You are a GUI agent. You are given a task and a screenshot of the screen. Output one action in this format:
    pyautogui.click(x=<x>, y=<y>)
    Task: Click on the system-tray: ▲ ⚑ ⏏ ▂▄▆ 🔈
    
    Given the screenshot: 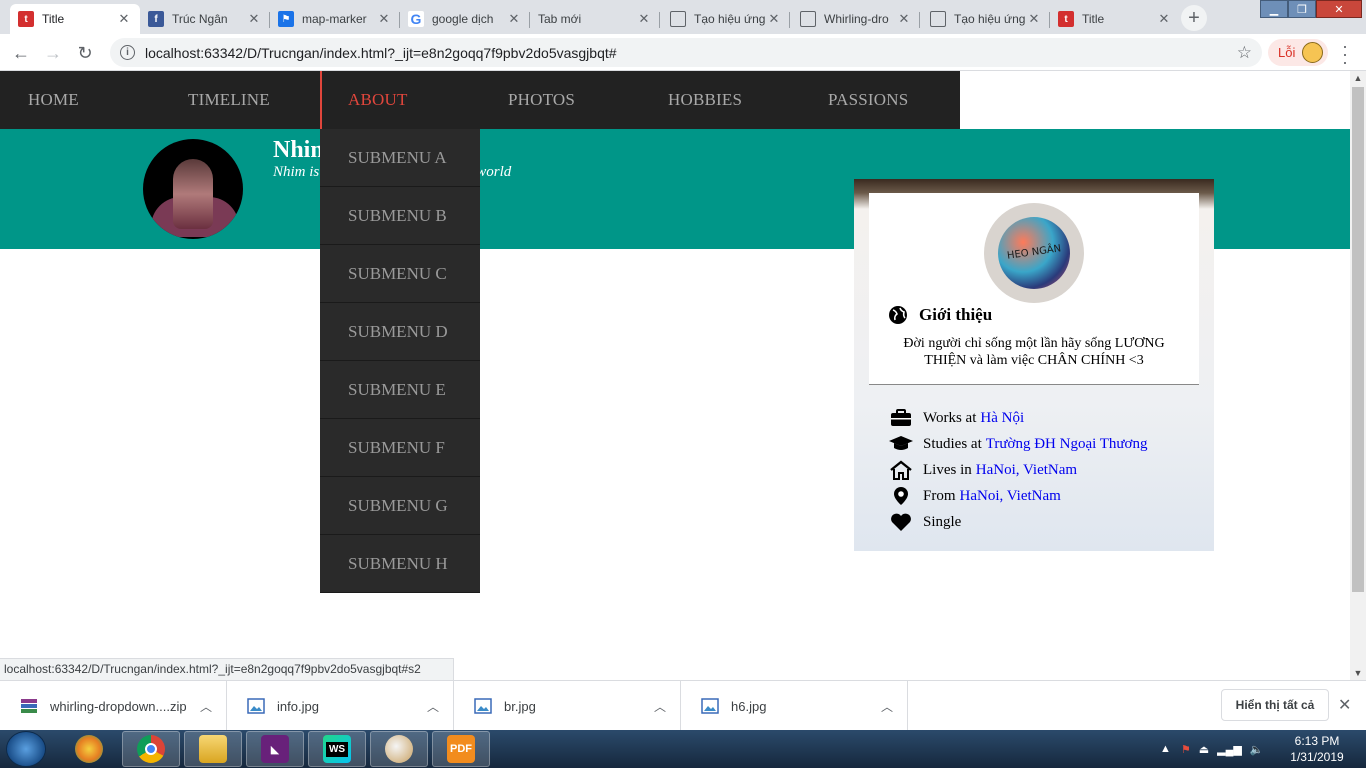 What is the action you would take?
    pyautogui.click(x=1212, y=749)
    